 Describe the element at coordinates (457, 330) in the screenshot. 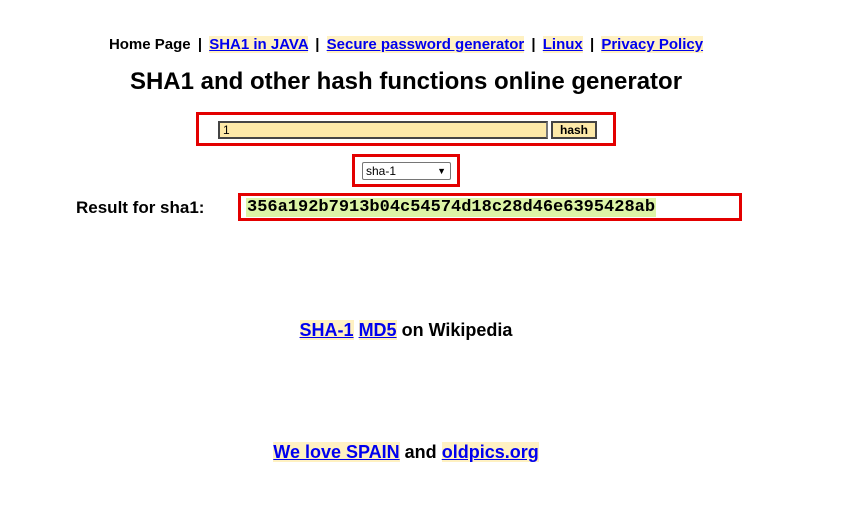

I see `wiki-suffix: on Wikipedia` at that location.